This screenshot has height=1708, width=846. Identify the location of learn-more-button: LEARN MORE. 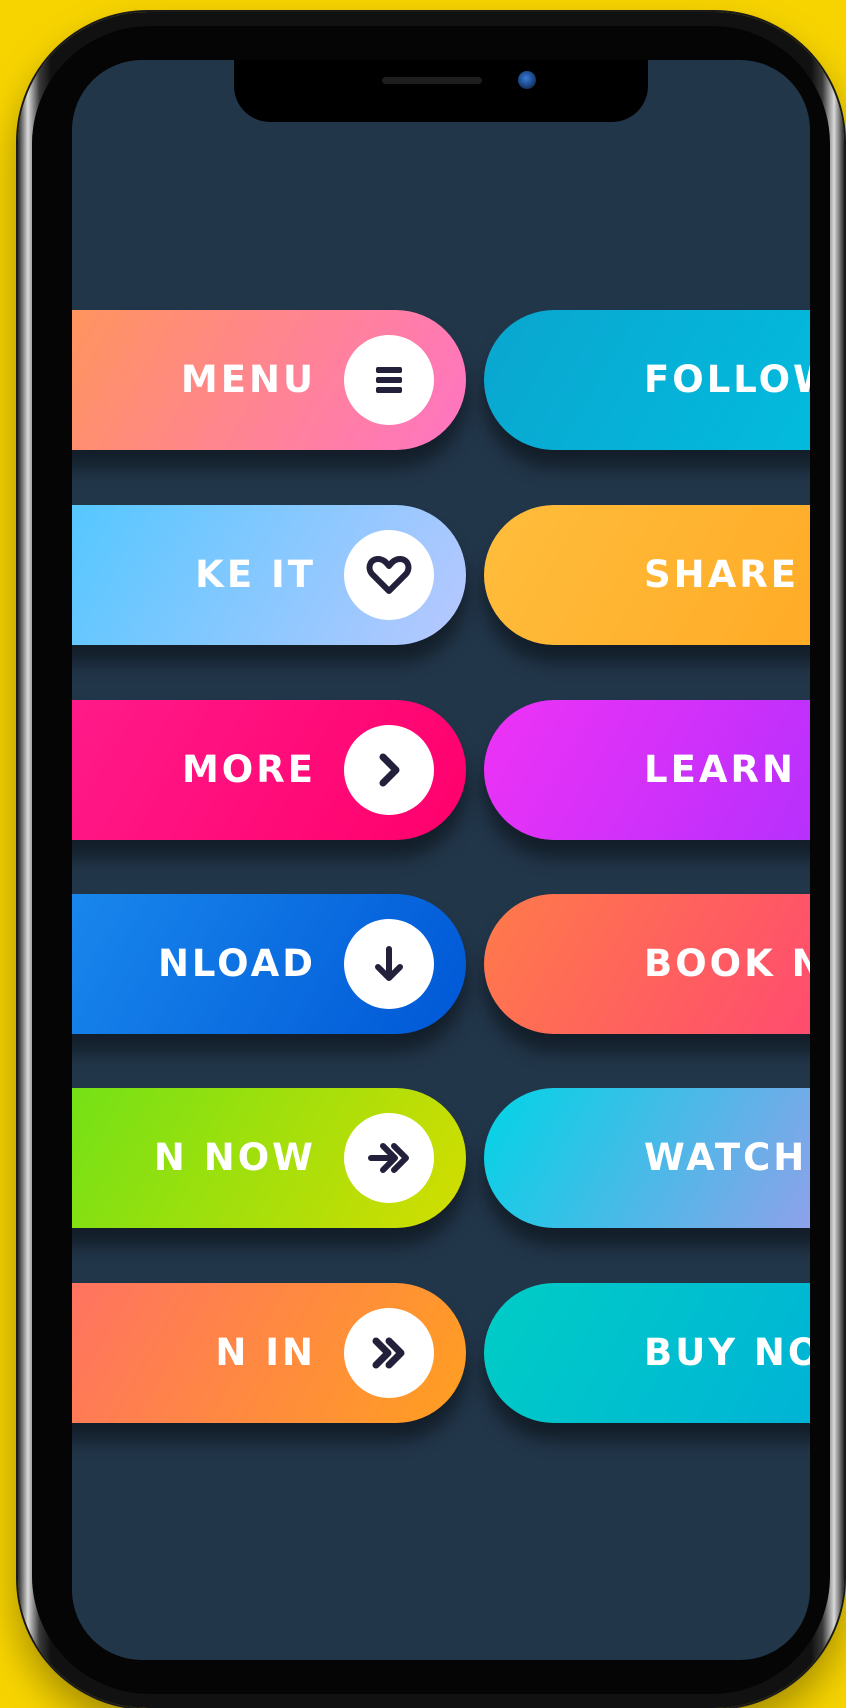
(647, 770).